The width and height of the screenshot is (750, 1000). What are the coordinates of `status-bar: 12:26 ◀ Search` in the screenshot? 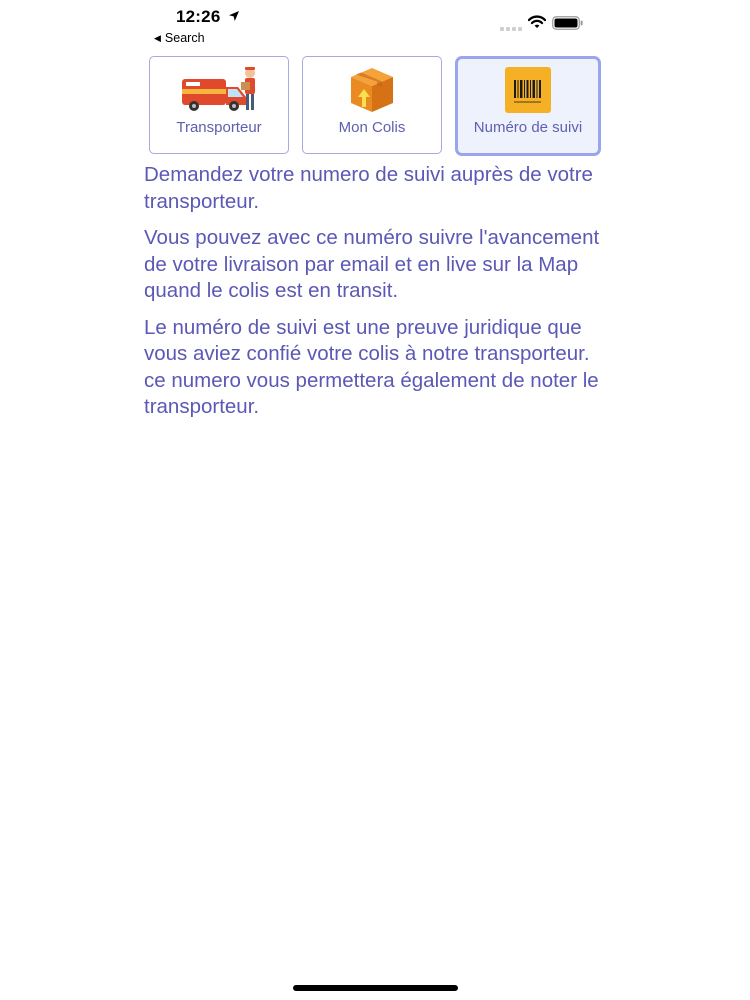 It's located at (375, 25).